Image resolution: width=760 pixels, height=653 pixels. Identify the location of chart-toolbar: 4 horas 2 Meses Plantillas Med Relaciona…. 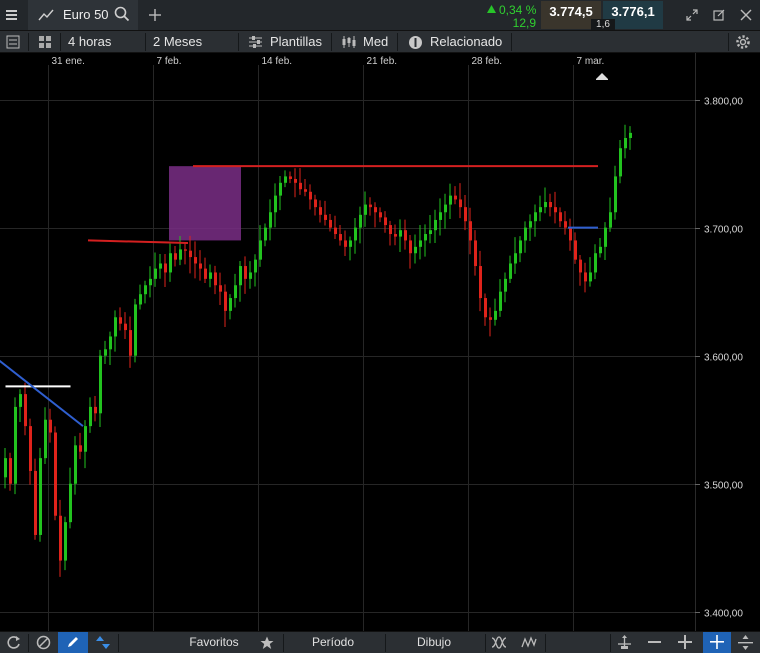
(380, 41).